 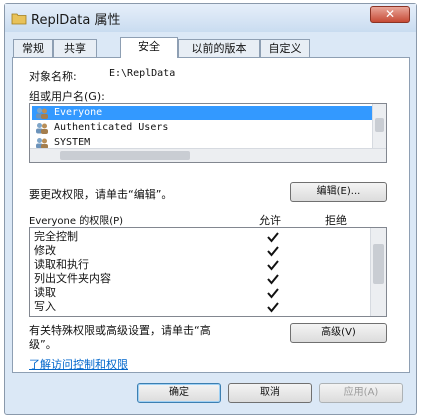 I want to click on object-name-value: E:\ReplData, so click(x=142, y=73).